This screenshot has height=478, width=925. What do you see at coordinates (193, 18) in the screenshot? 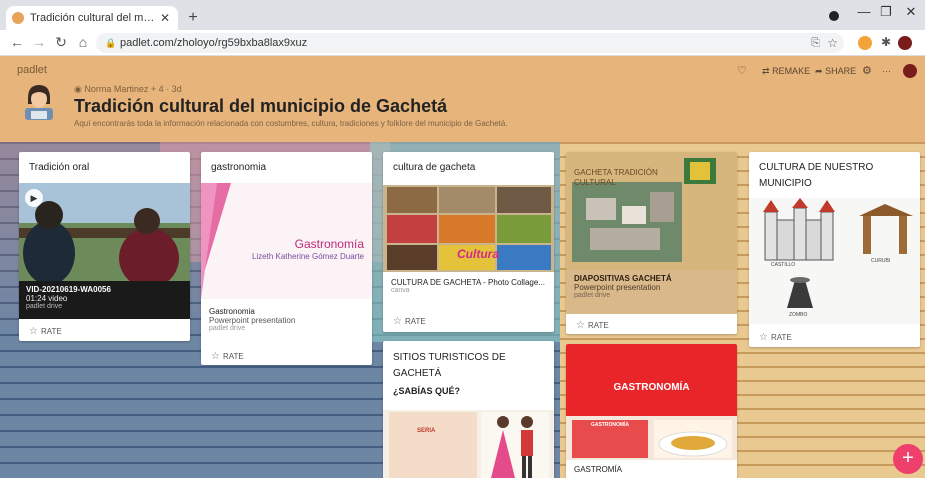
I see `new-tab-button: +` at bounding box center [193, 18].